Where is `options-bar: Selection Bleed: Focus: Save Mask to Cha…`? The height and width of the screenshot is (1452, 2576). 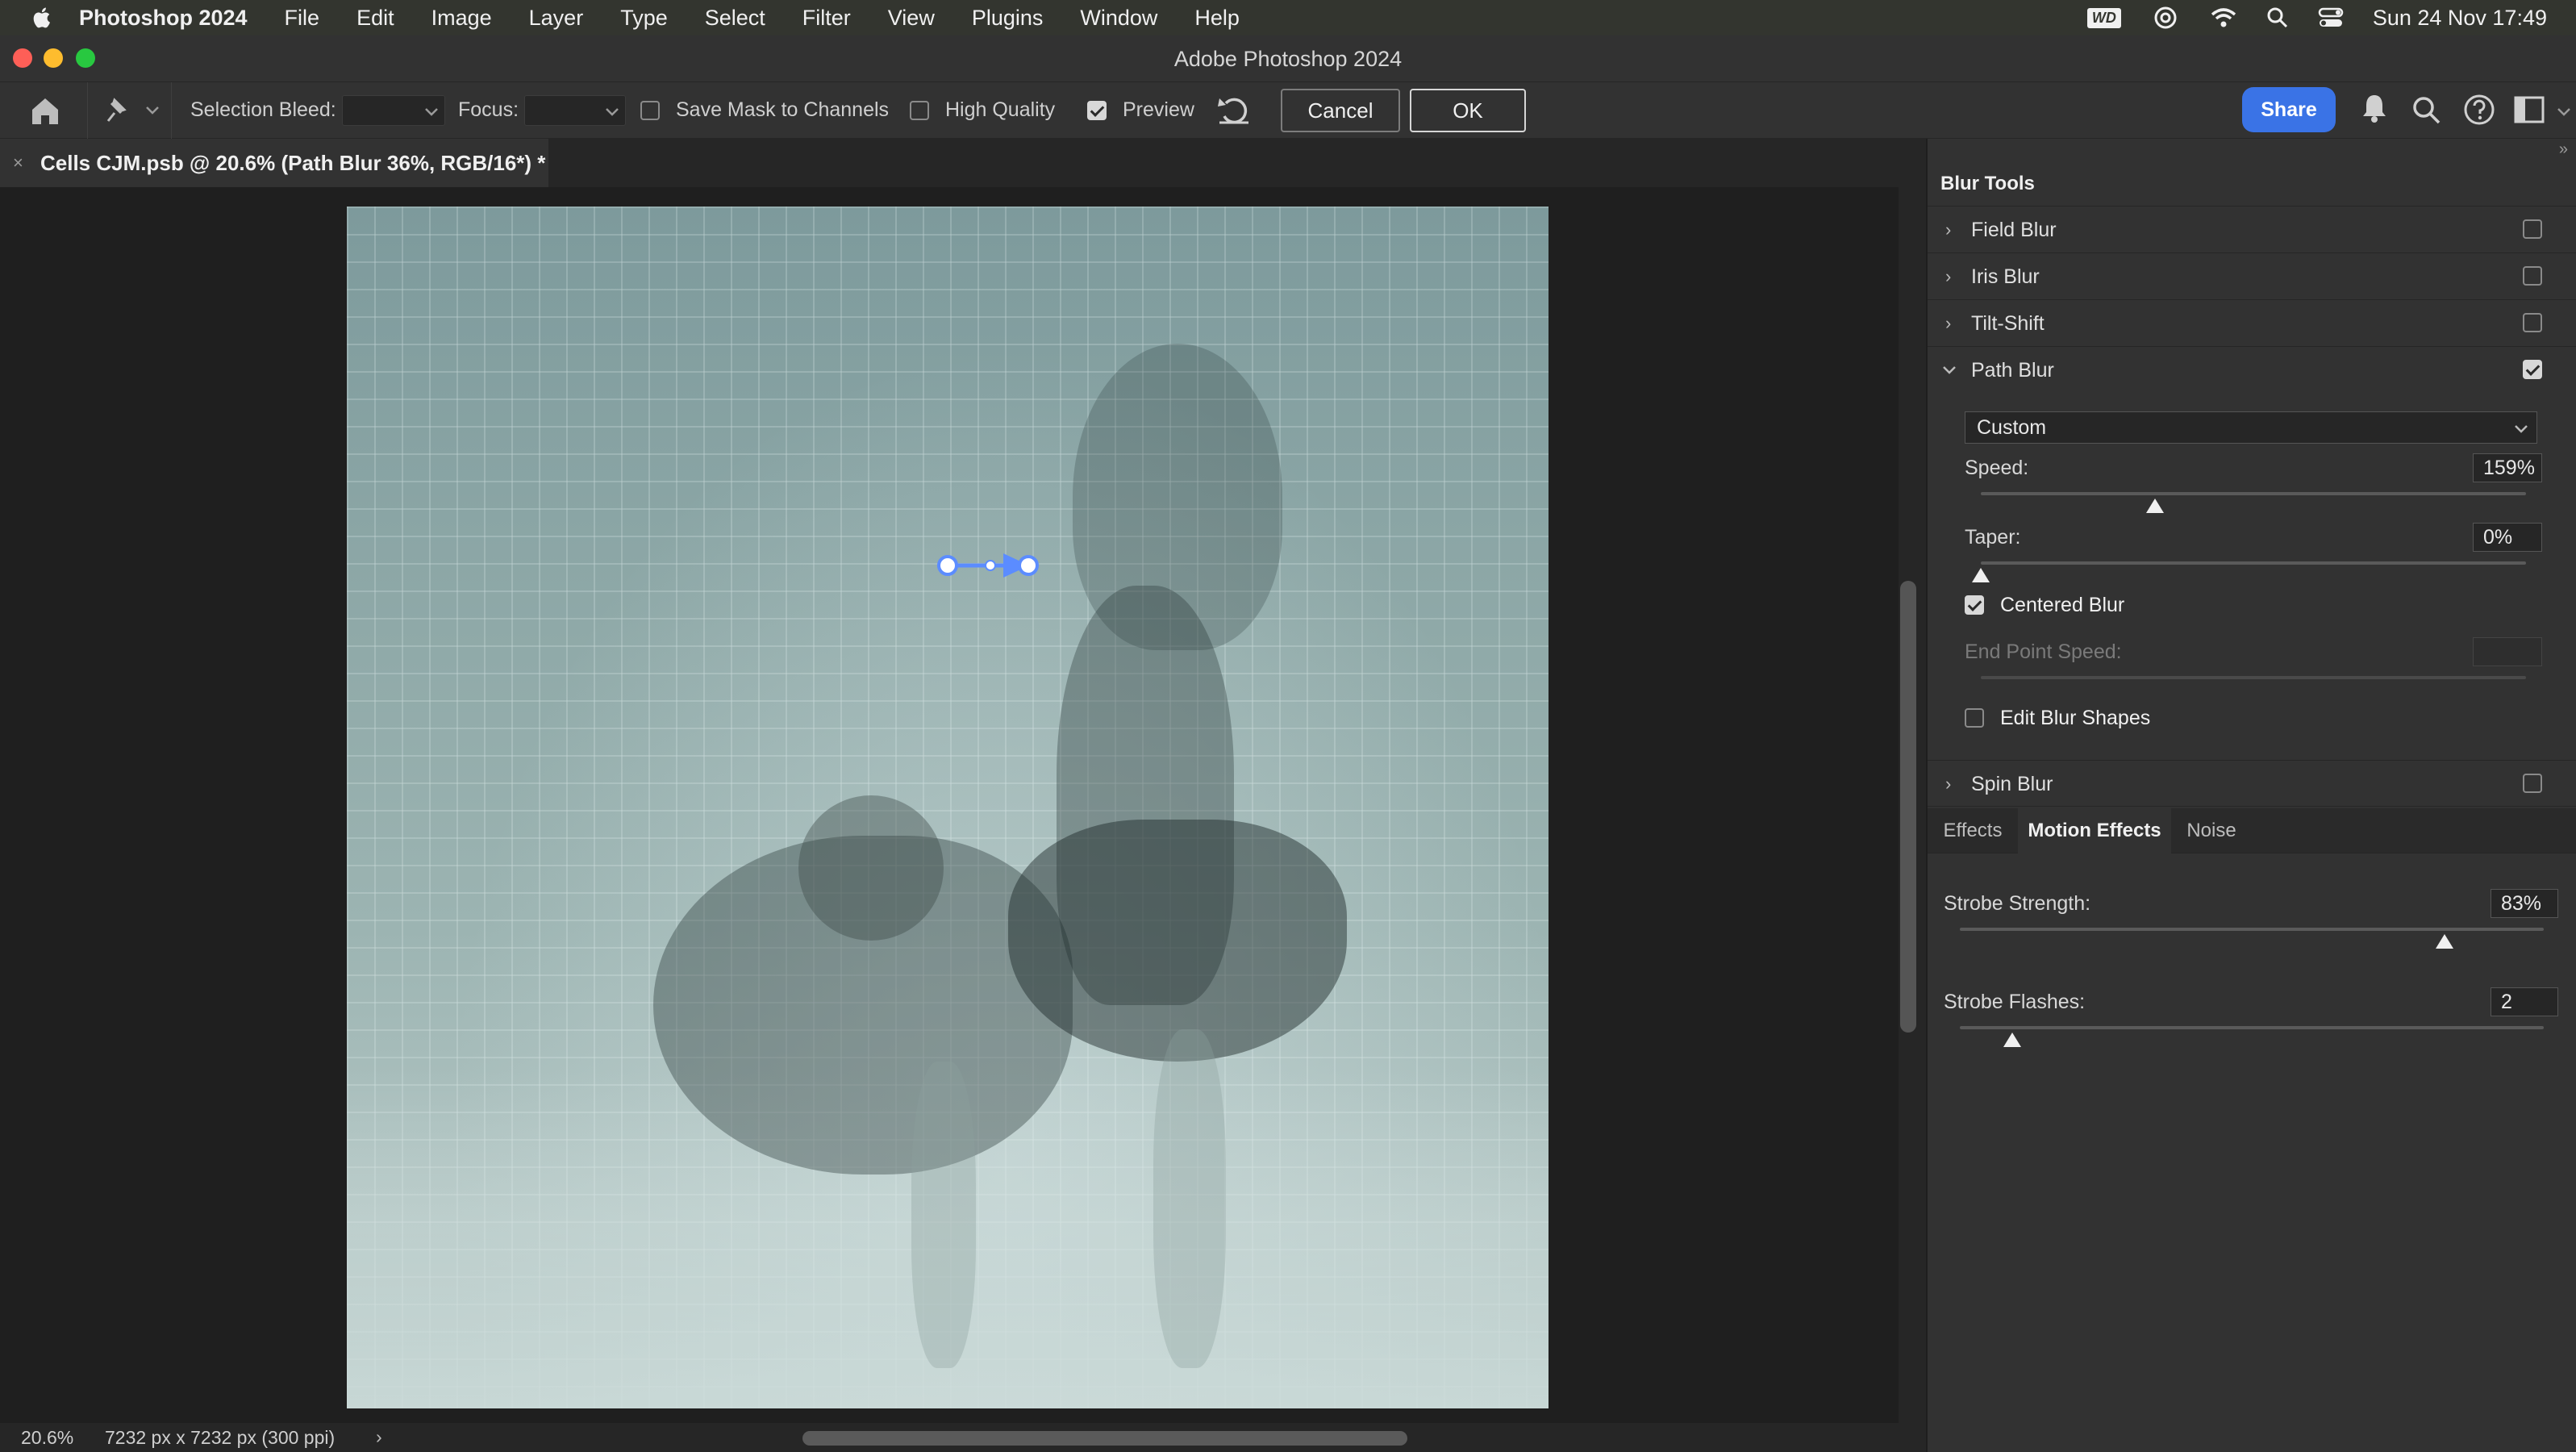
options-bar: Selection Bleed: Focus: Save Mask to Cha… is located at coordinates (1288, 110).